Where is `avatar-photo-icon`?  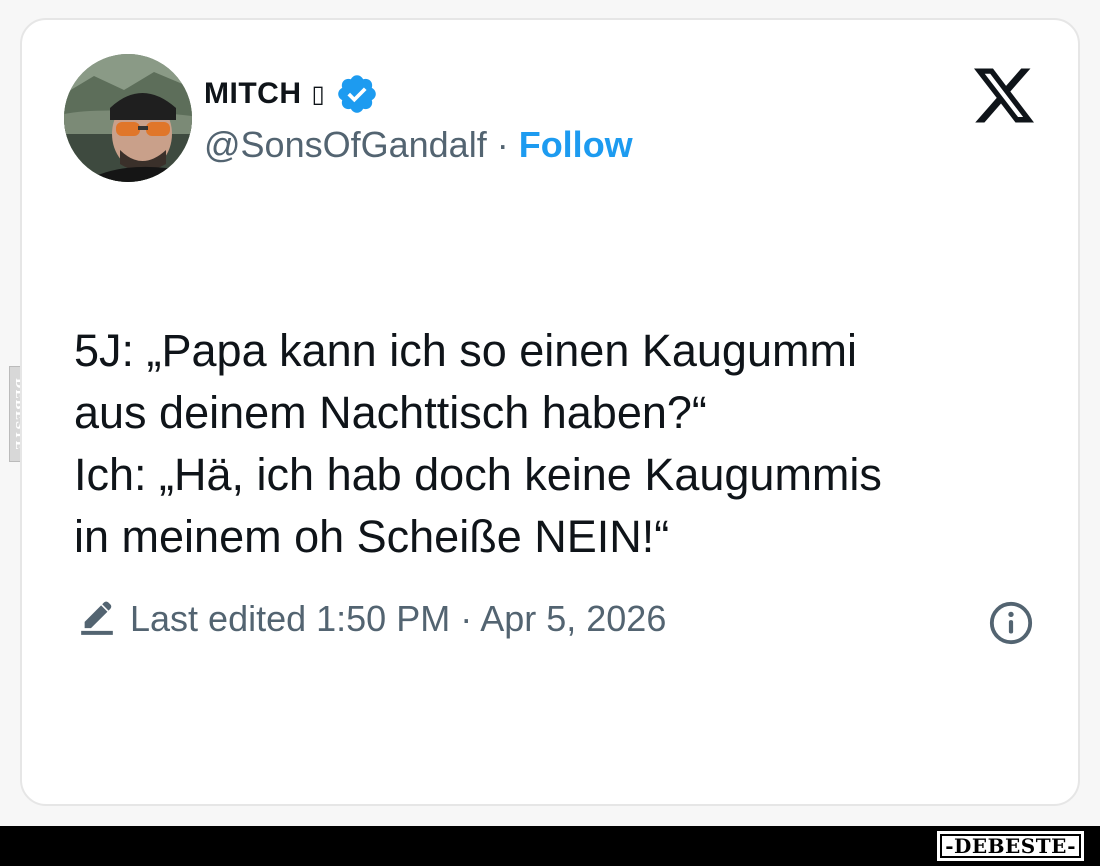 avatar-photo-icon is located at coordinates (128, 118).